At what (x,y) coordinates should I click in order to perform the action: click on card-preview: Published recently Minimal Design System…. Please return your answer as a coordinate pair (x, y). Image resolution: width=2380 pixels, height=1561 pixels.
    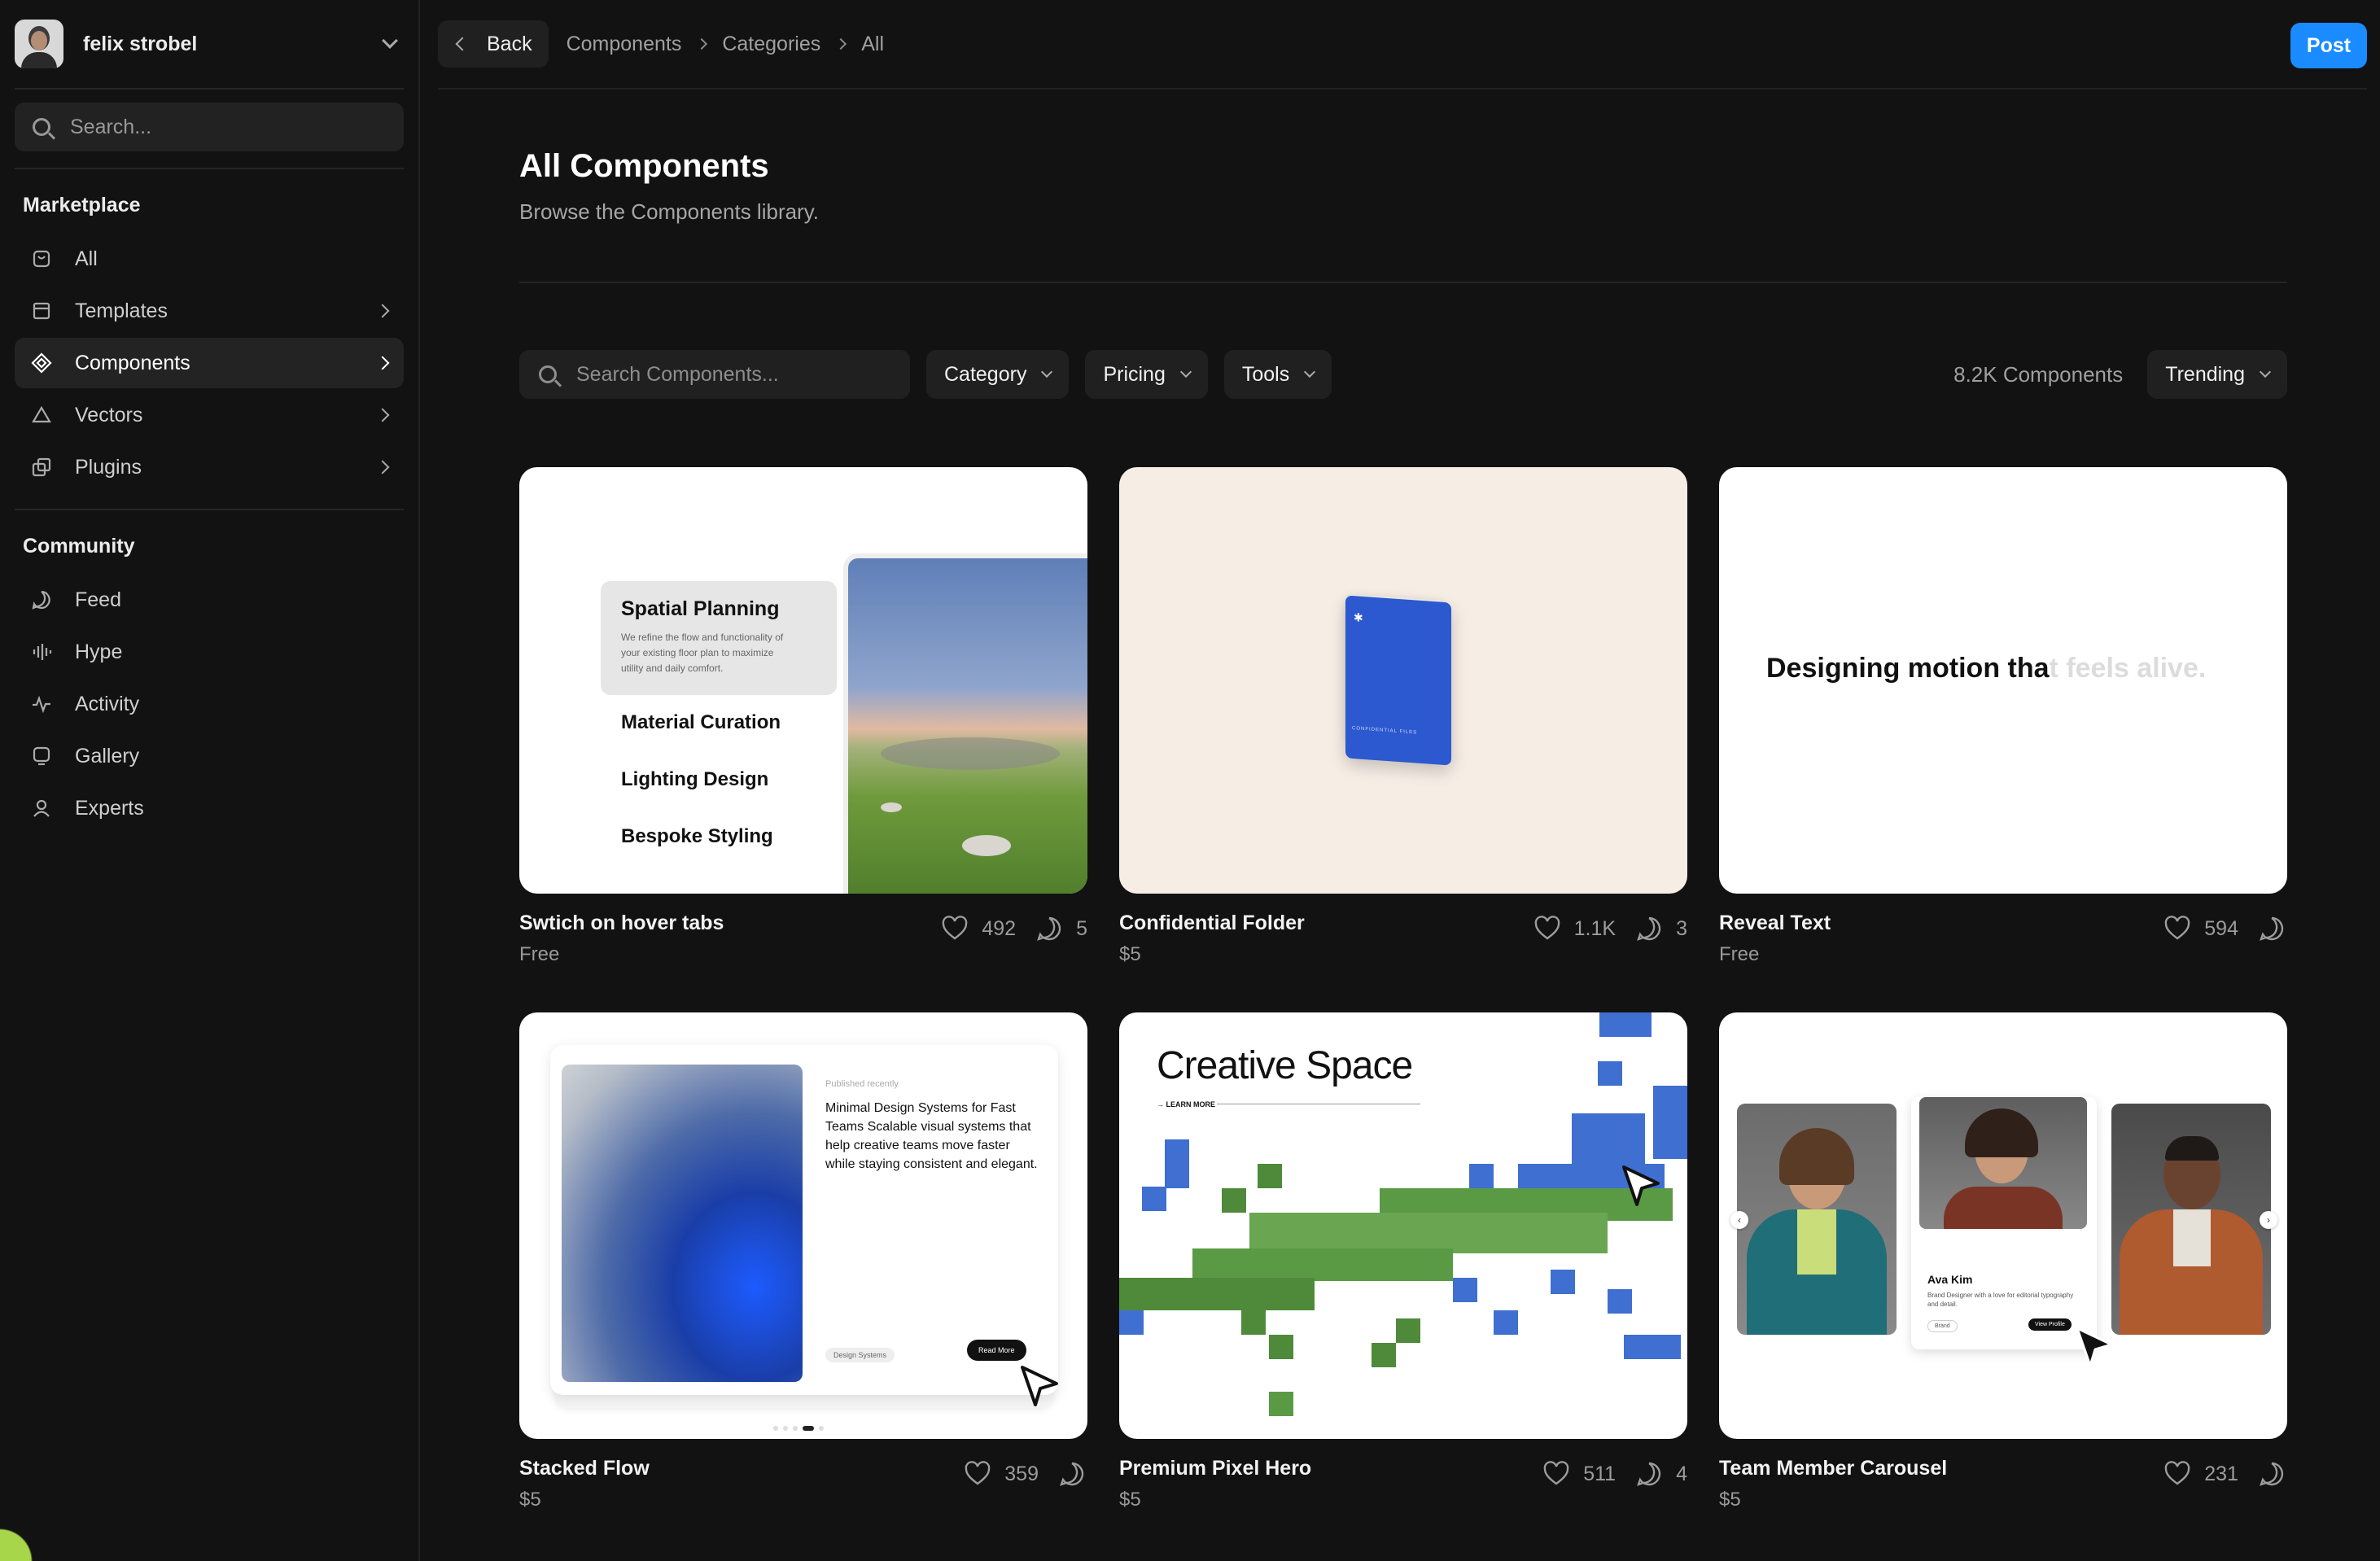
    Looking at the image, I should click on (803, 1225).